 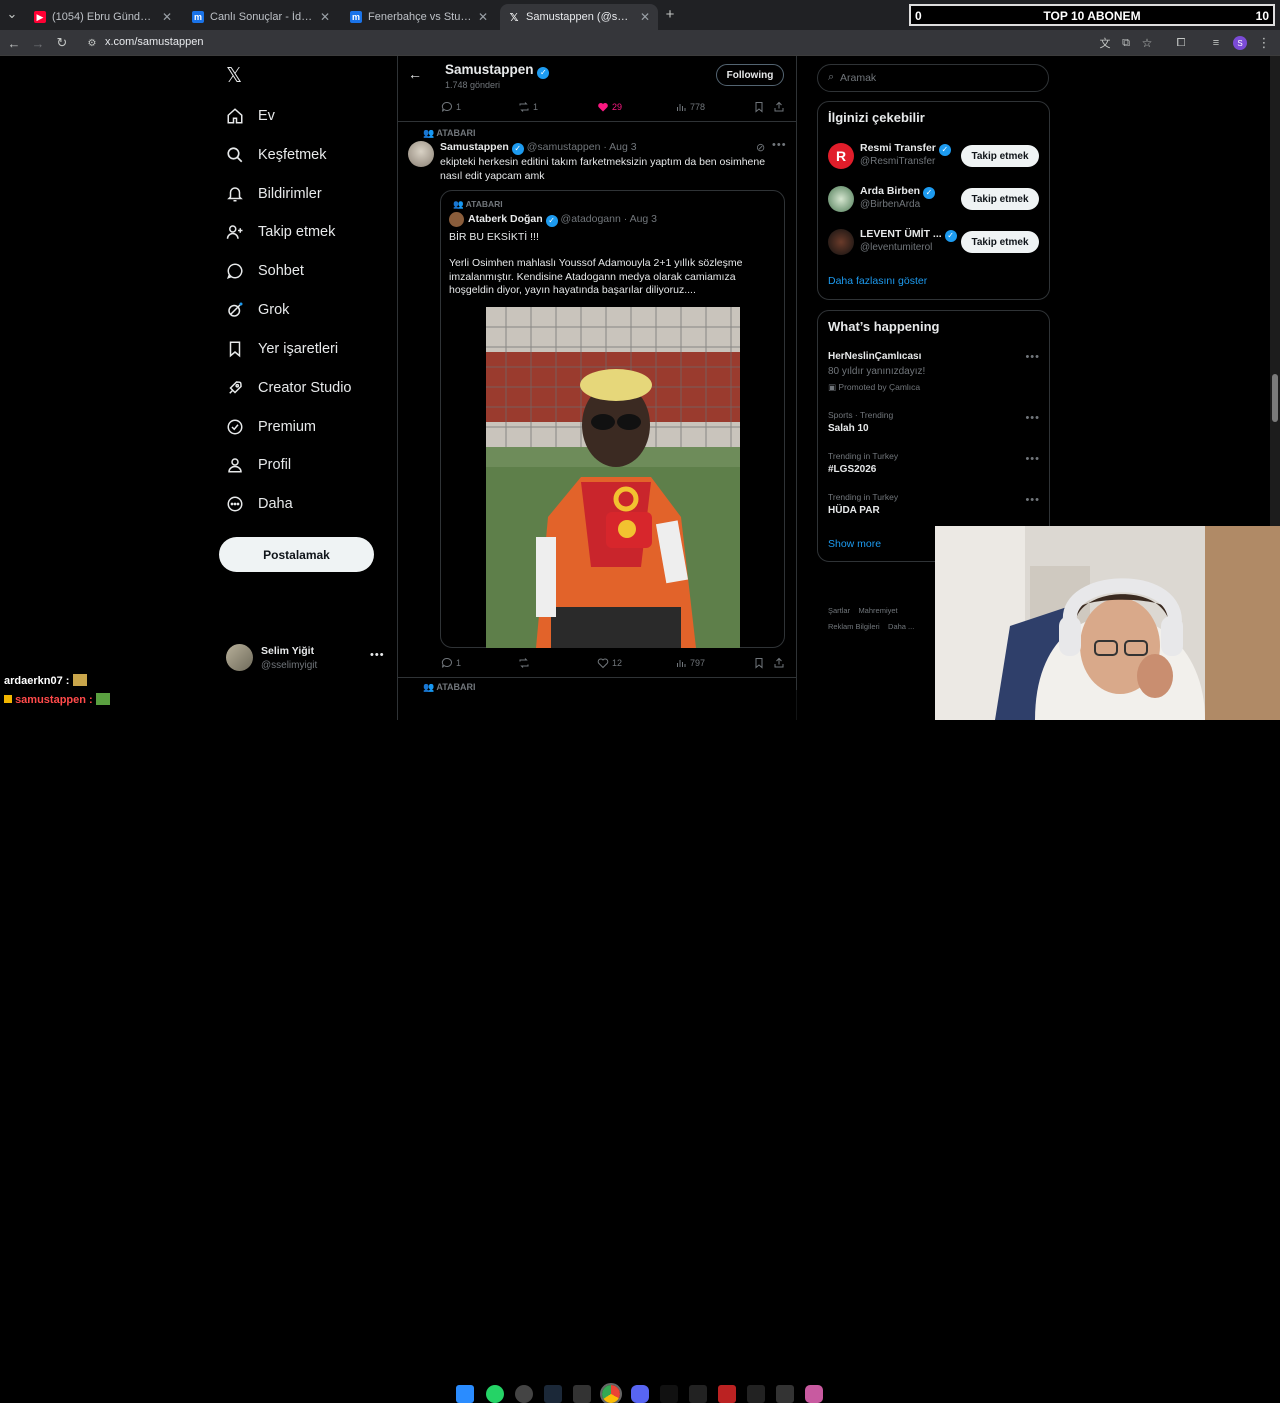 What do you see at coordinates (597, 121) in the screenshot?
I see `tweet-separator` at bounding box center [597, 121].